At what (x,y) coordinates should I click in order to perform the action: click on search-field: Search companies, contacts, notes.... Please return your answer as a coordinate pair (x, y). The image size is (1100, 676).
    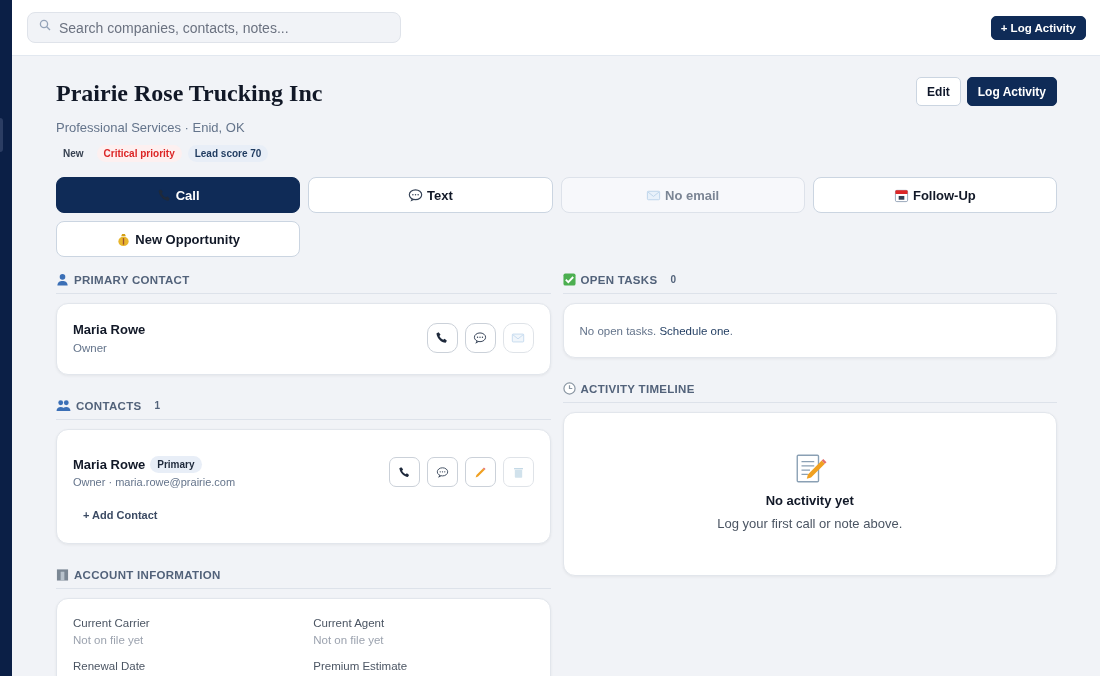
    Looking at the image, I should click on (214, 27).